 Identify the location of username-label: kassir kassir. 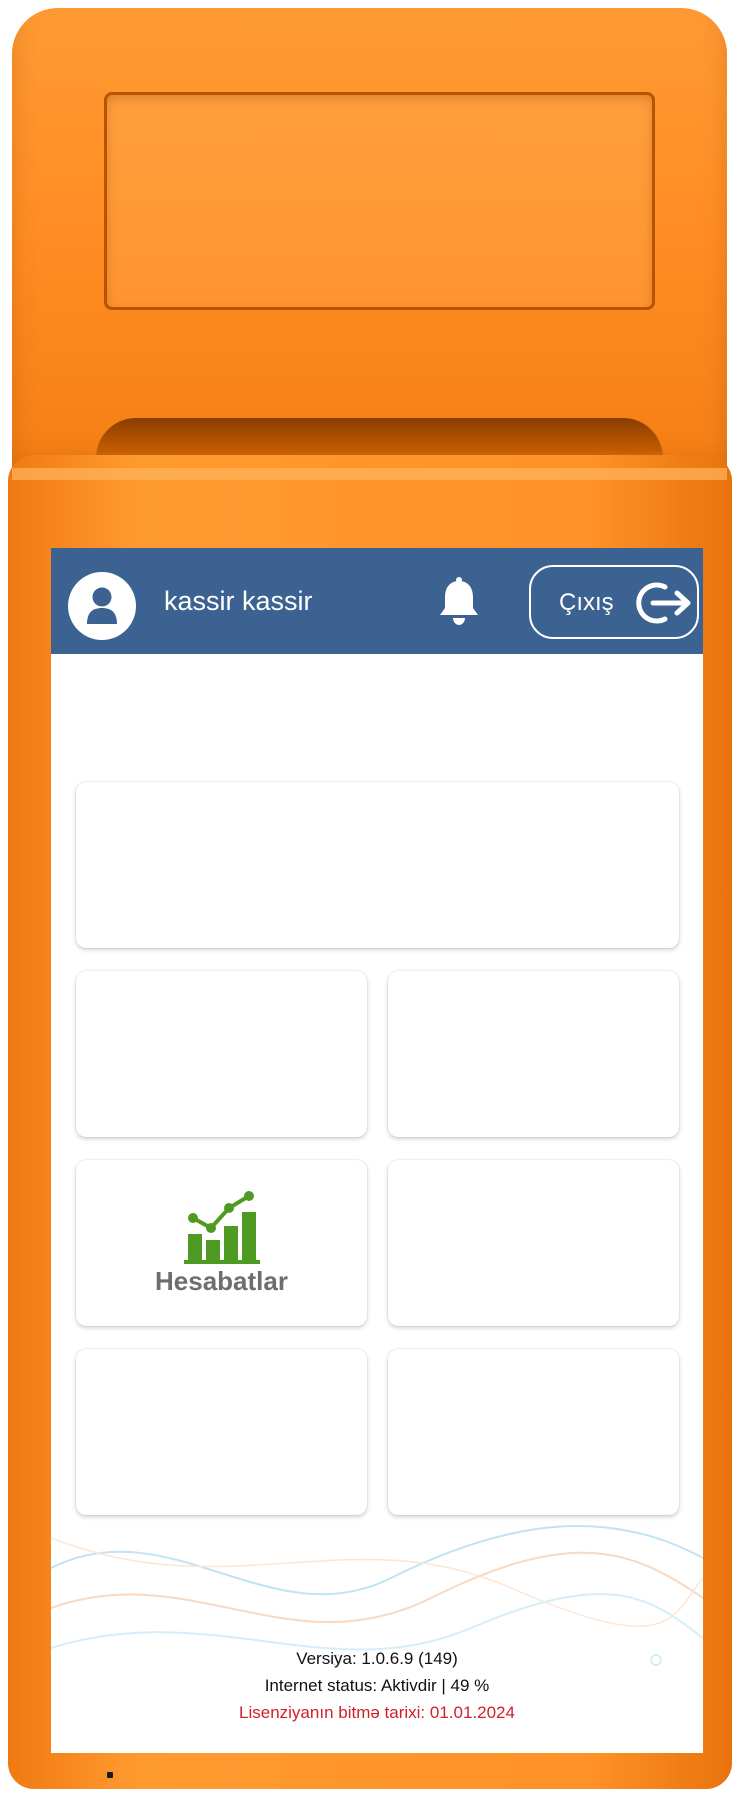
(238, 601).